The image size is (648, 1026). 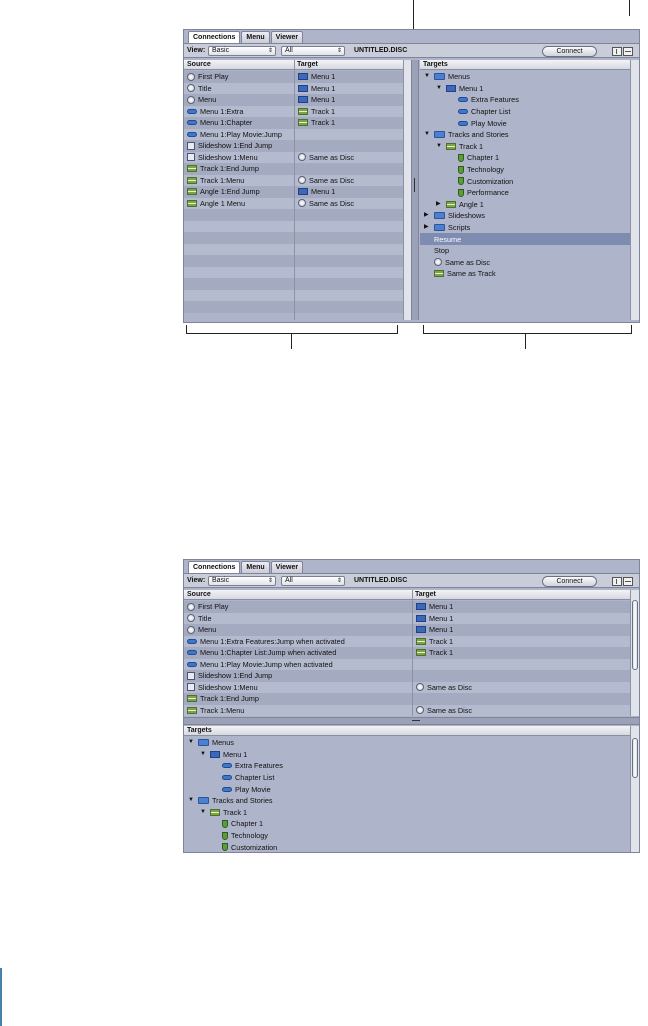 What do you see at coordinates (525, 228) in the screenshot?
I see `tree-item: ▶ Scripts` at bounding box center [525, 228].